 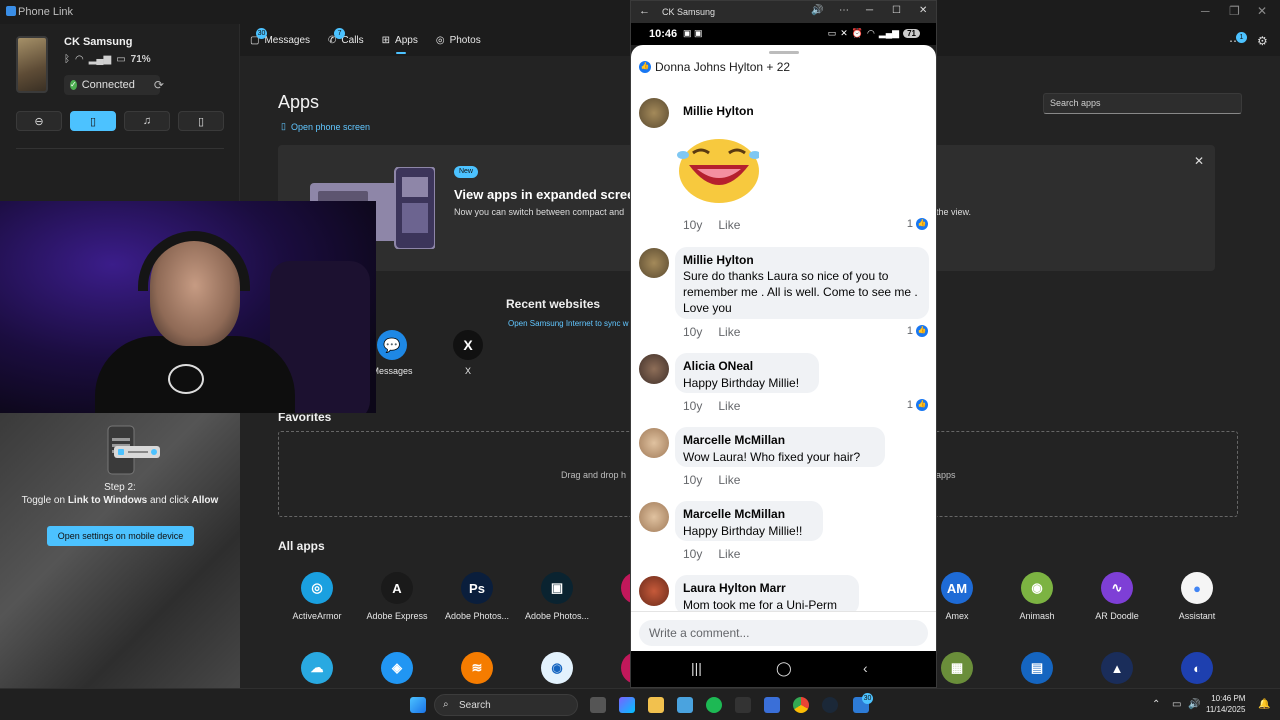 What do you see at coordinates (317, 671) in the screenshot?
I see `app-tile: ☁` at bounding box center [317, 671].